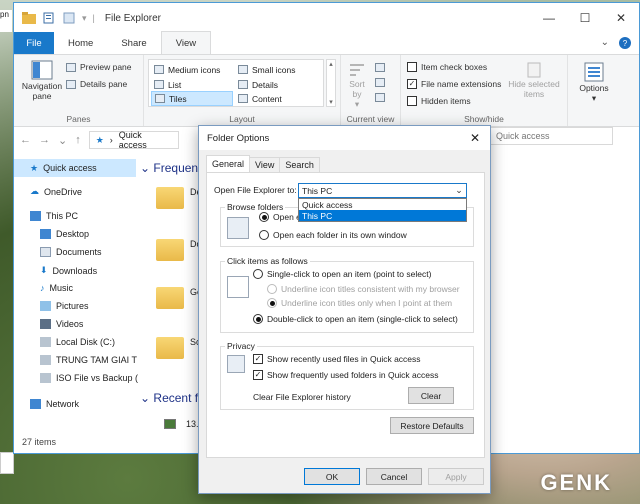 This screenshot has width=640, height=504. What do you see at coordinates (258, 359) in the screenshot?
I see `recent-files-checkbox: ✓` at bounding box center [258, 359].